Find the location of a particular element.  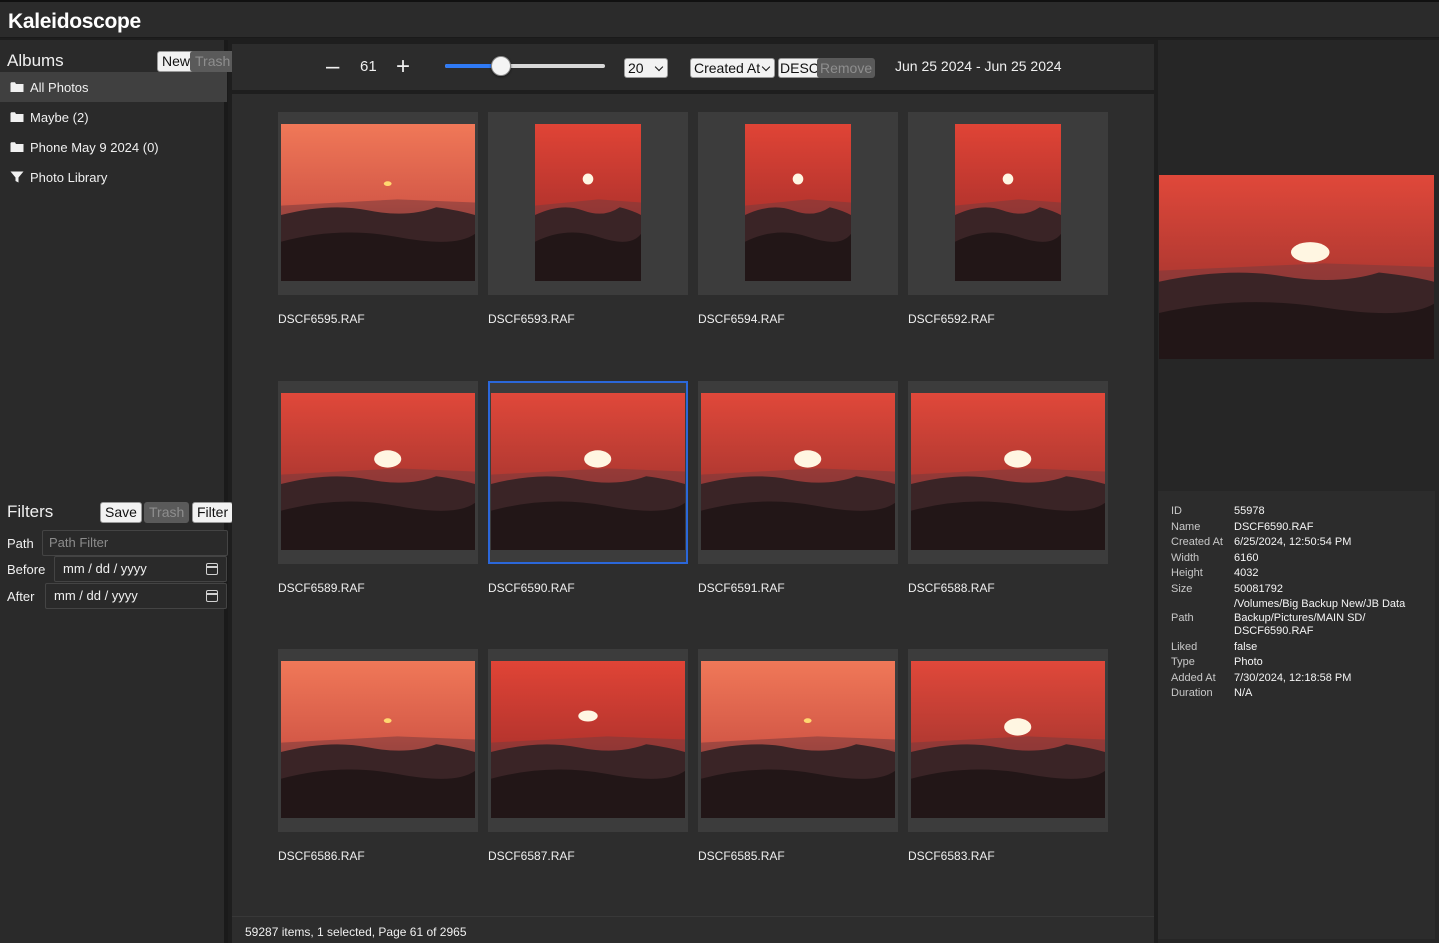

info-value: 6160 is located at coordinates (1246, 558).